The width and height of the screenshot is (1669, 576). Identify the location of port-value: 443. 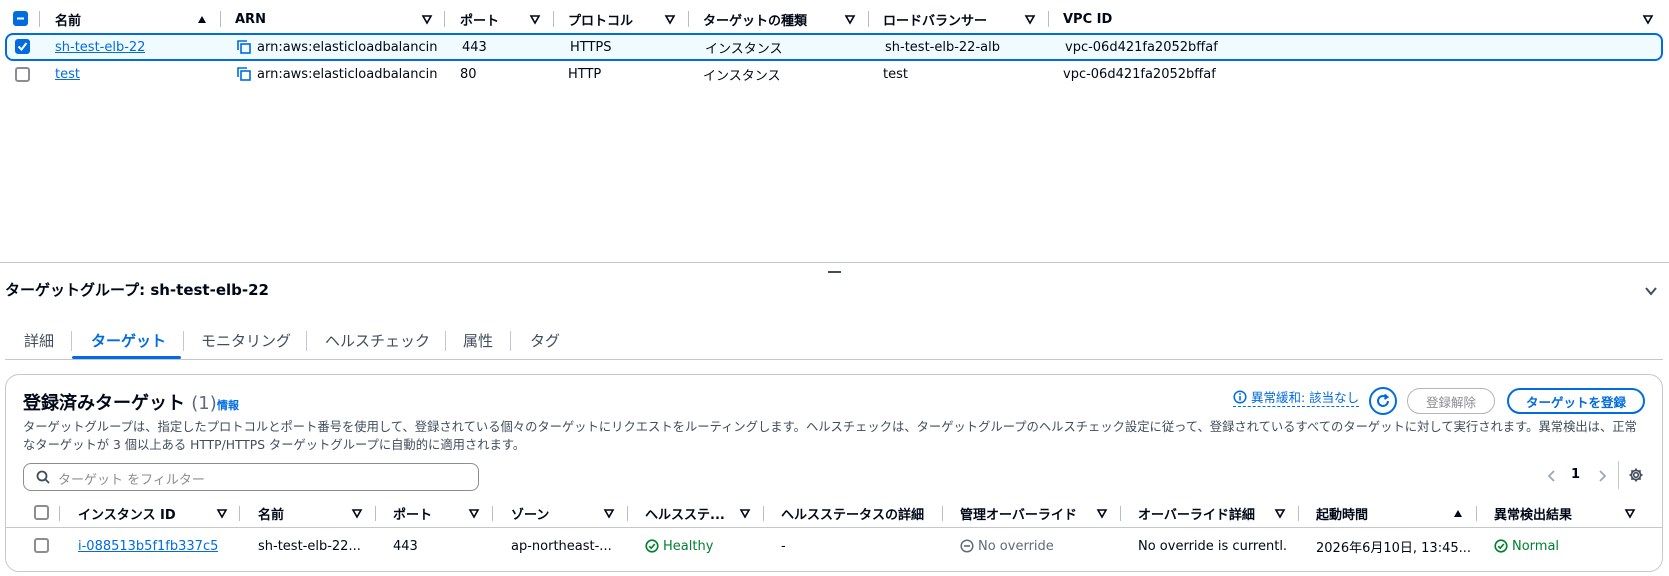
(474, 47).